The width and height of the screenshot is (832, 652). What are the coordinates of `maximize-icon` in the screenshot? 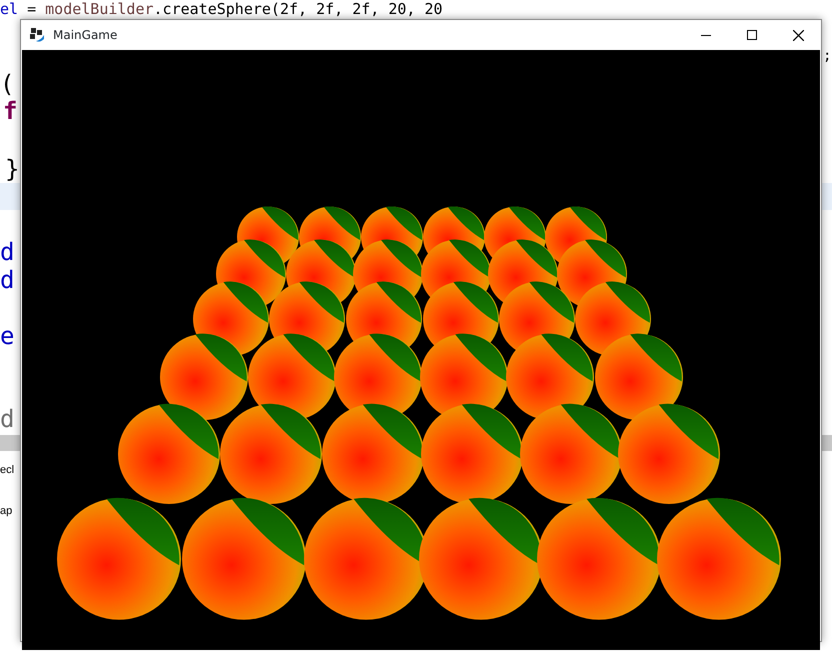 It's located at (752, 35).